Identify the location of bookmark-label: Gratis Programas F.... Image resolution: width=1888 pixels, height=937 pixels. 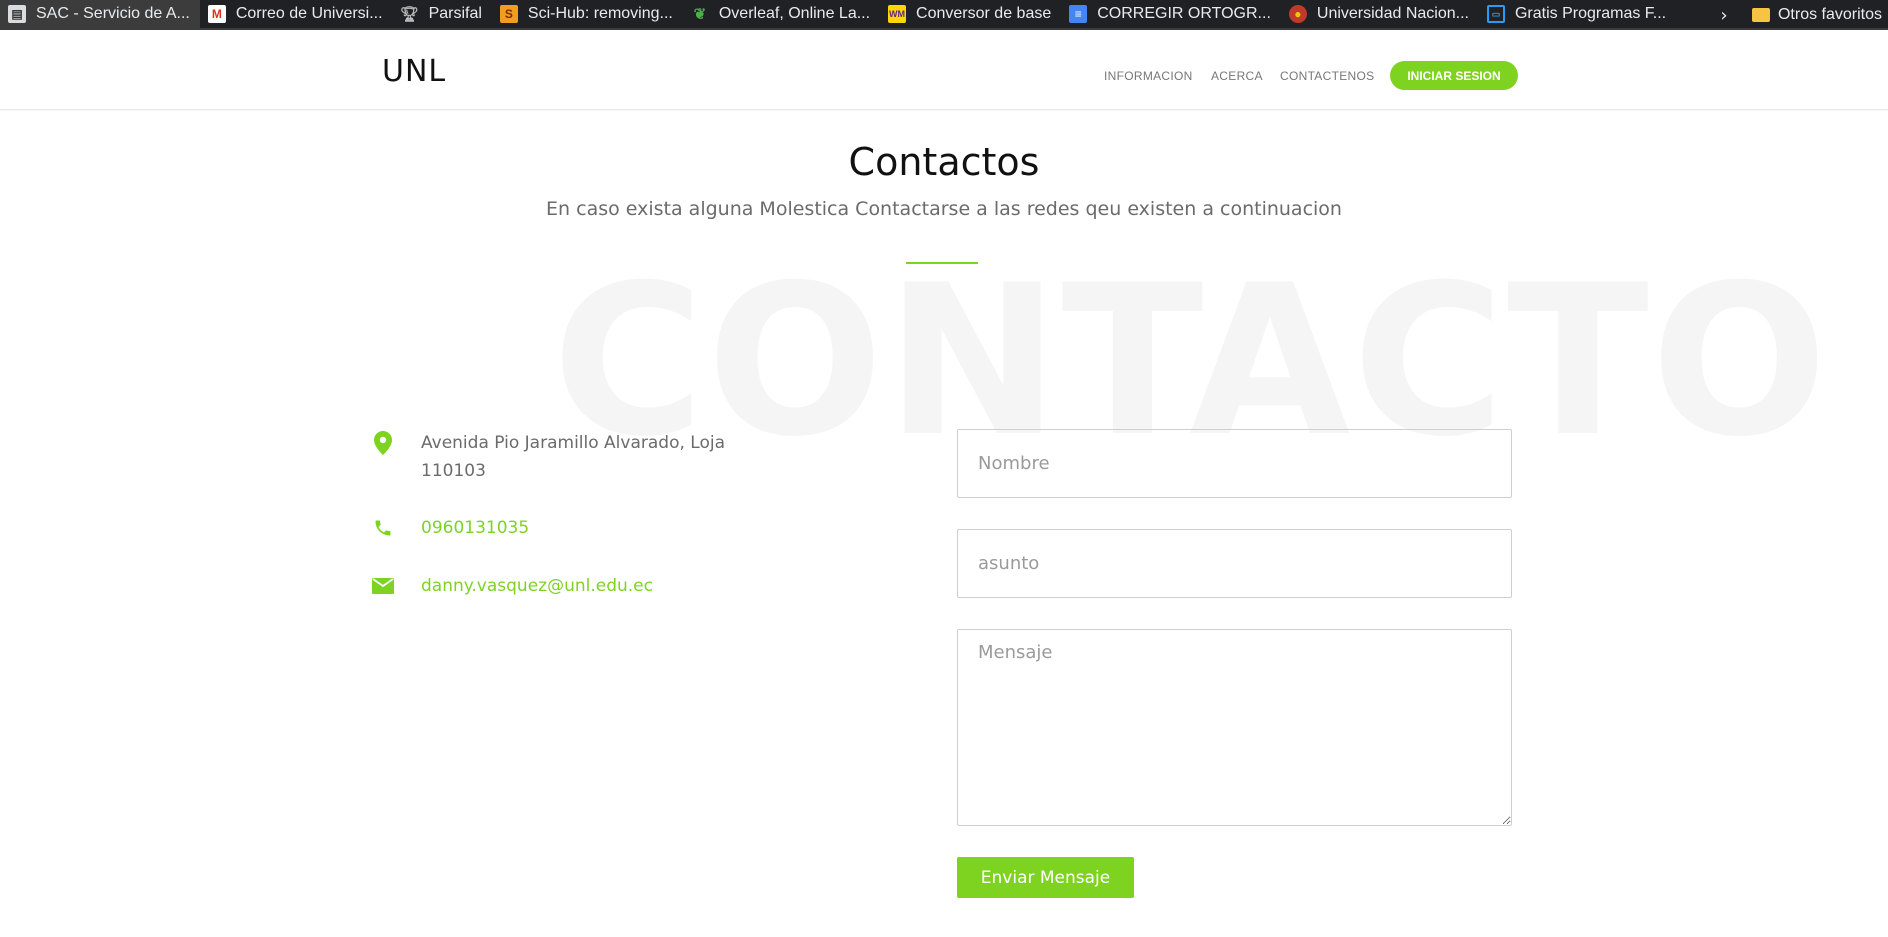
(1590, 13).